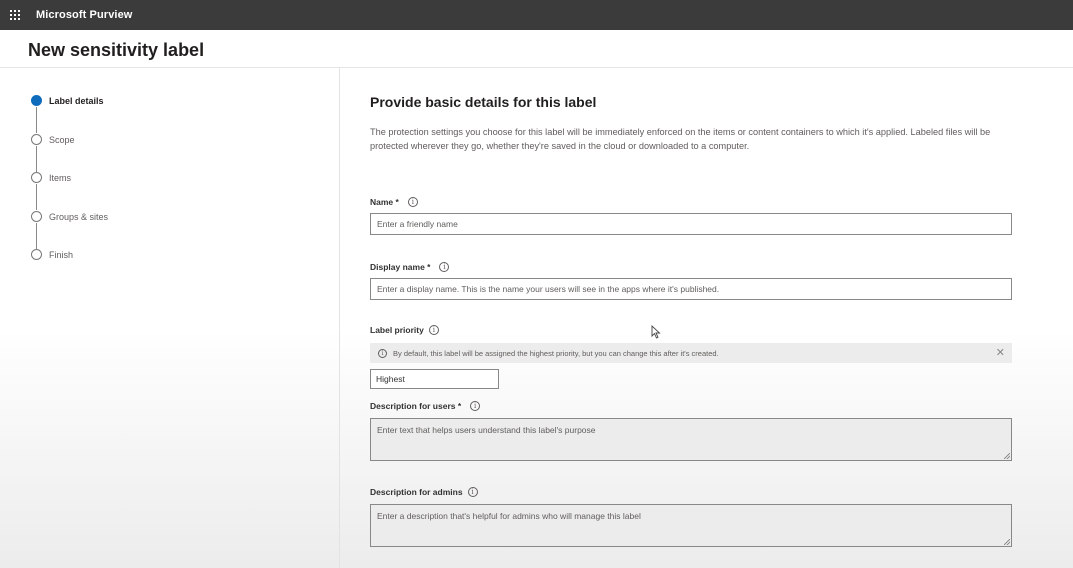 This screenshot has height=568, width=1073. I want to click on step-groups-sites: Groups & sites, so click(69, 216).